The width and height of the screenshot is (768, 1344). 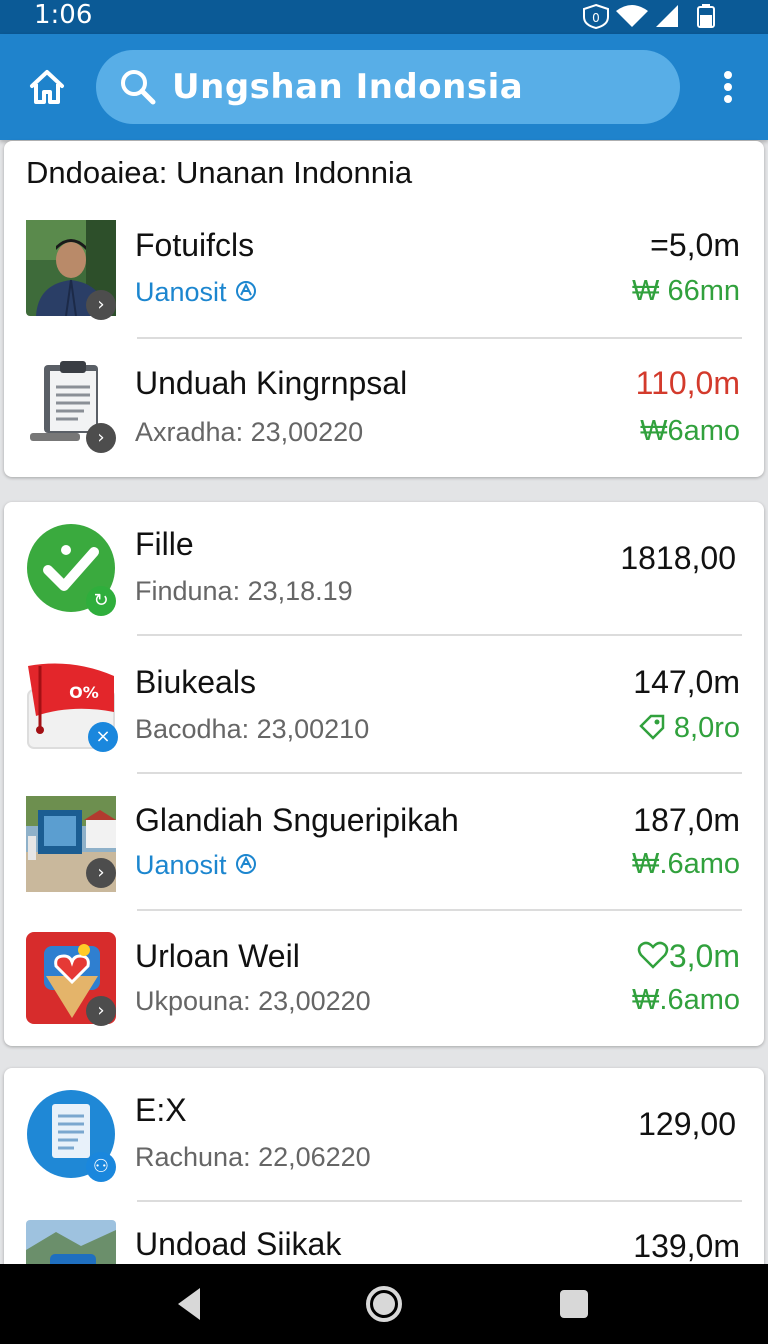 What do you see at coordinates (253, 1157) in the screenshot?
I see `item-subtitle: Rachuna: 22,06220` at bounding box center [253, 1157].